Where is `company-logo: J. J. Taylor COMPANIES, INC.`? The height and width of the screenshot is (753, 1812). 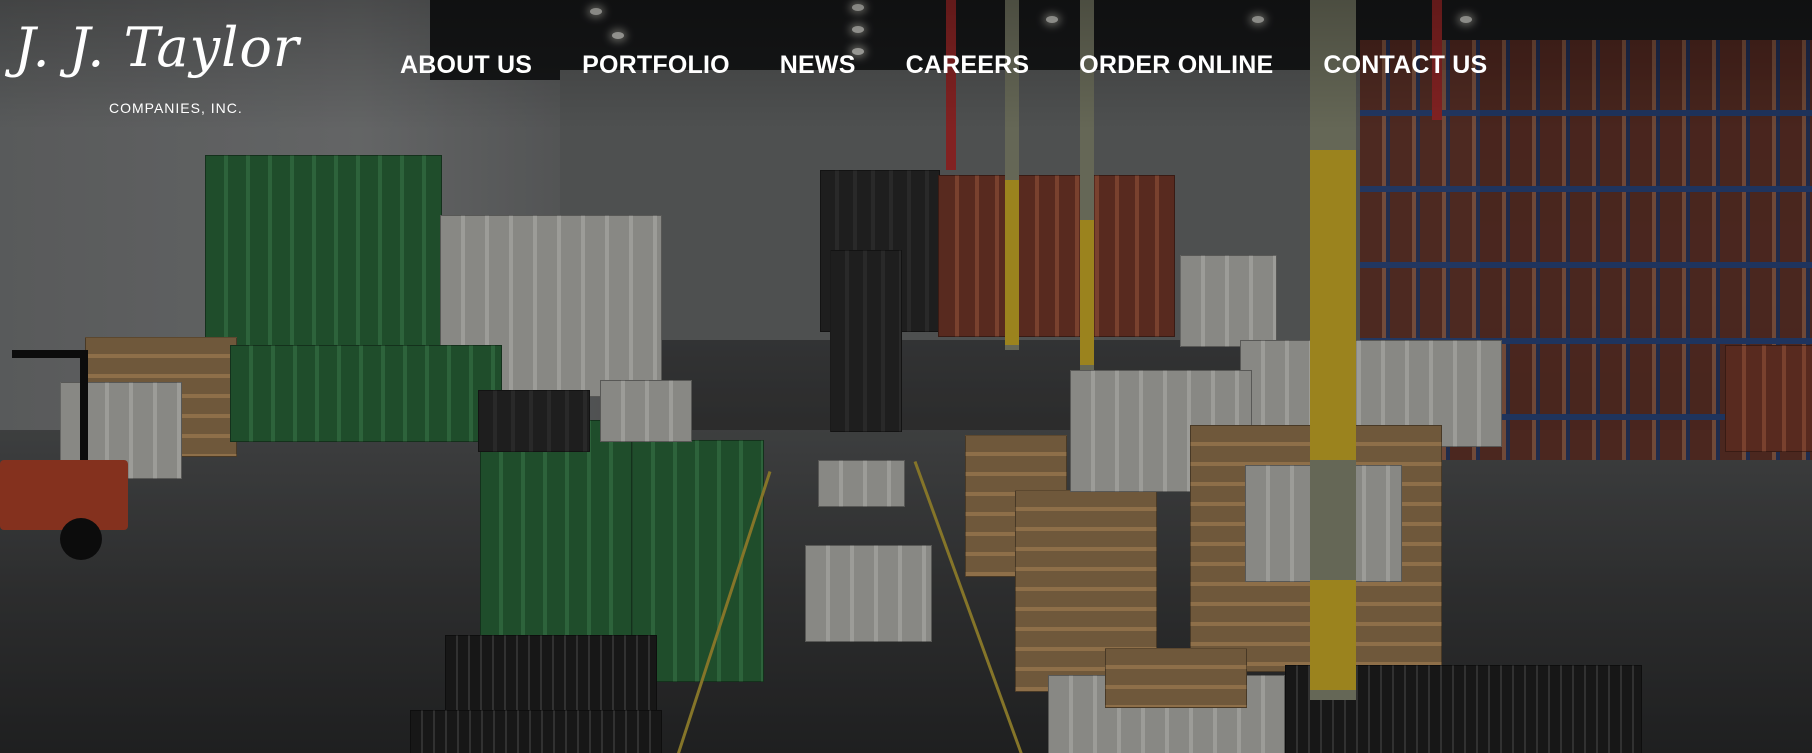
company-logo: J. J. Taylor COMPANIES, INC. is located at coordinates (174, 64).